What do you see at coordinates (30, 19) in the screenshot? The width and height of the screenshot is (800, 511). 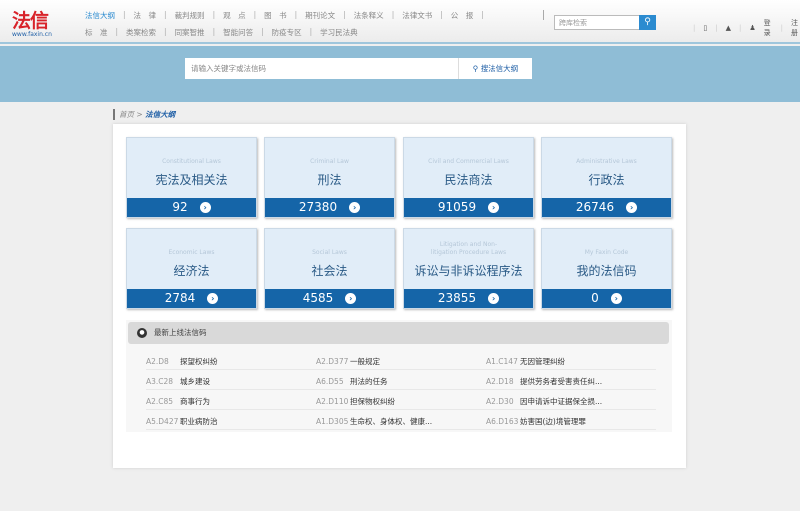 I see `logo: 法信` at bounding box center [30, 19].